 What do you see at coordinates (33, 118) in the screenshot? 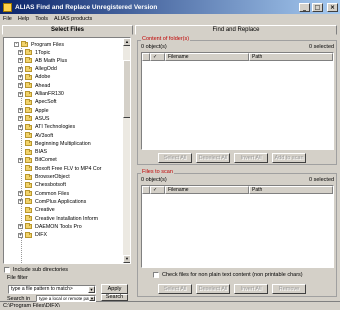
I see `tree-item: + ASUS` at bounding box center [33, 118].